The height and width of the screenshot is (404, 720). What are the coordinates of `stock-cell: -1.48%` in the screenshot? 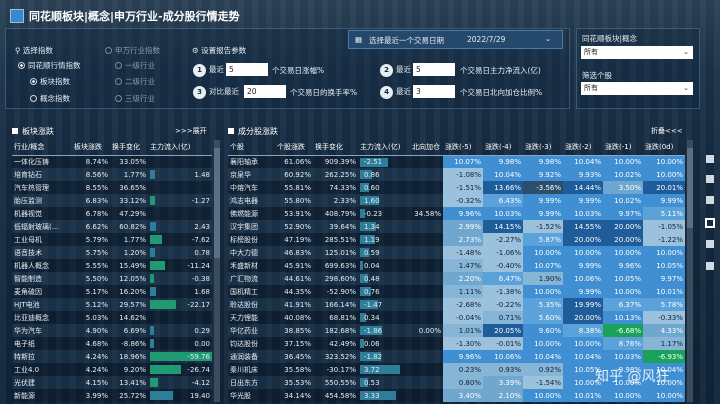 It's located at (463, 252).